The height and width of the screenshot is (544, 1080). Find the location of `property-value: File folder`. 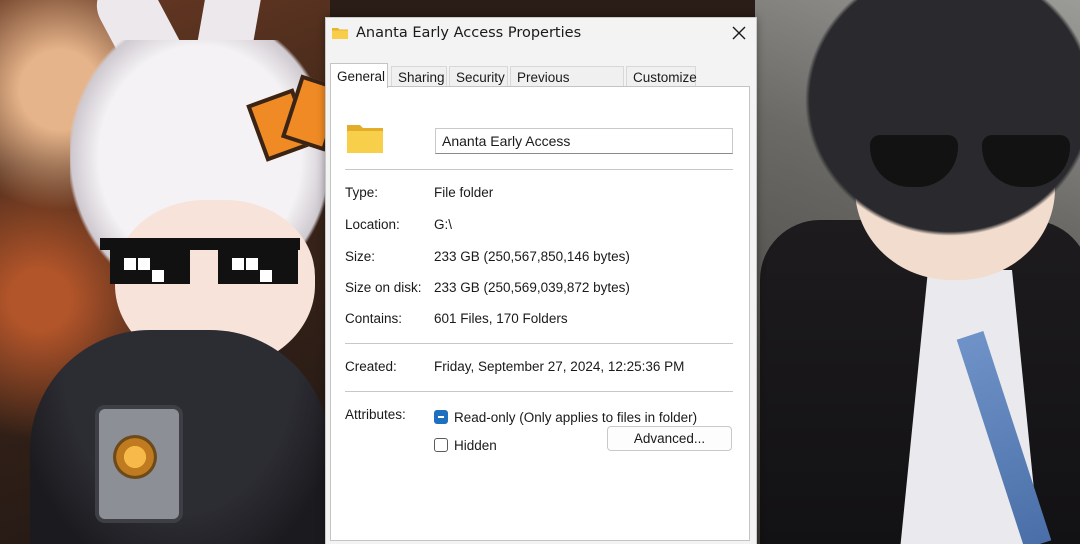

property-value: File folder is located at coordinates (464, 192).